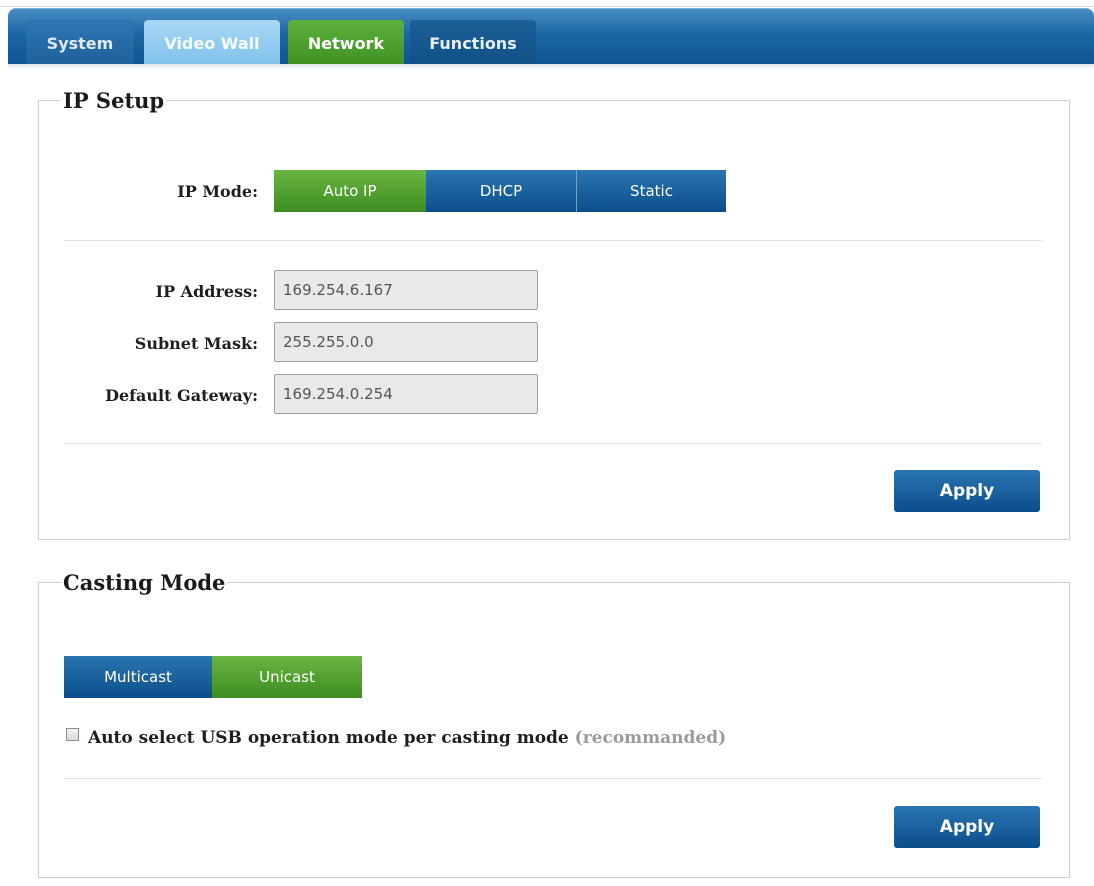 Image resolution: width=1094 pixels, height=886 pixels. What do you see at coordinates (473, 44) in the screenshot?
I see `tab-functions: Functions` at bounding box center [473, 44].